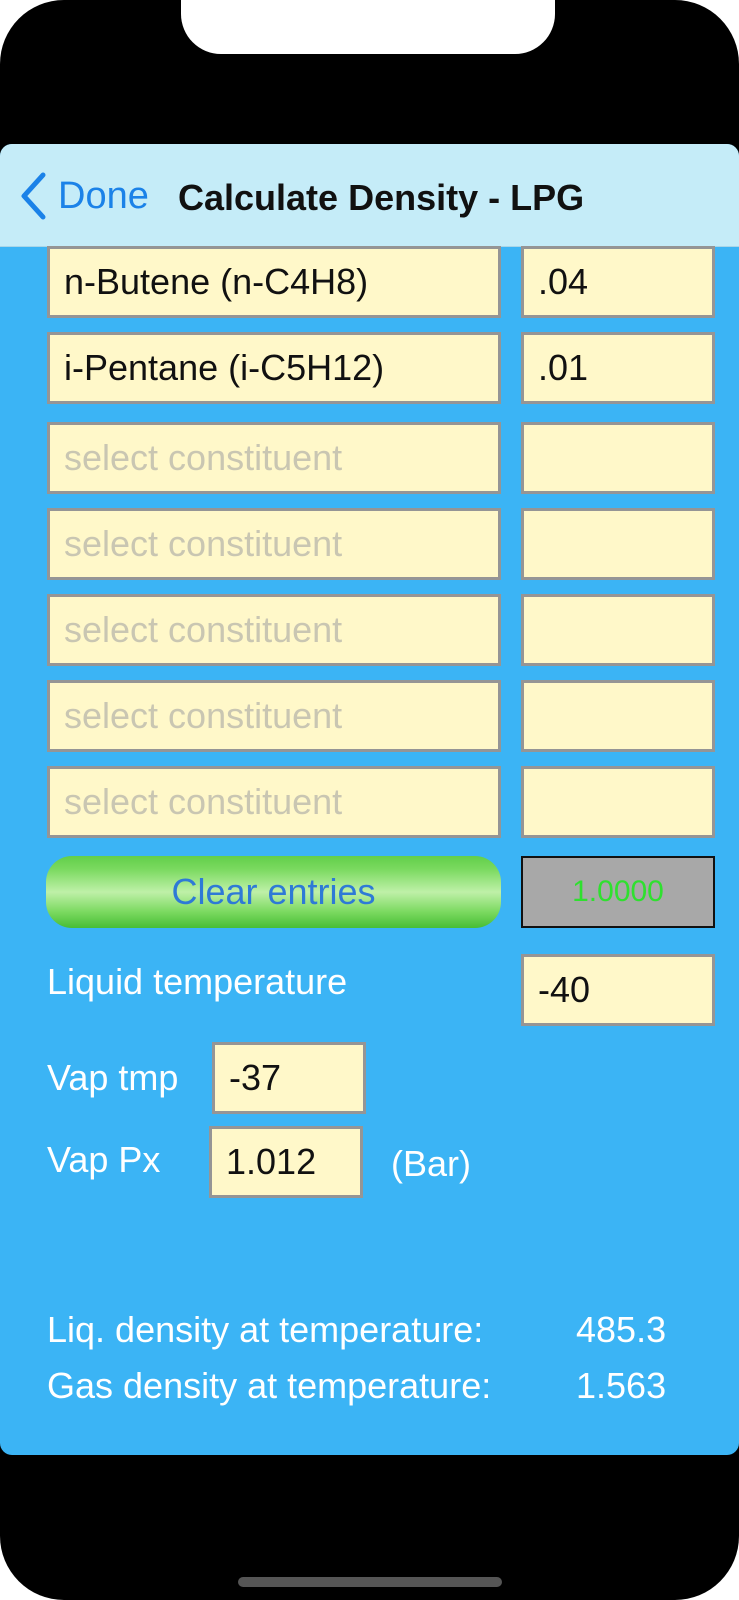  Describe the element at coordinates (618, 282) in the screenshot. I see `constituent-value-1: .04` at that location.